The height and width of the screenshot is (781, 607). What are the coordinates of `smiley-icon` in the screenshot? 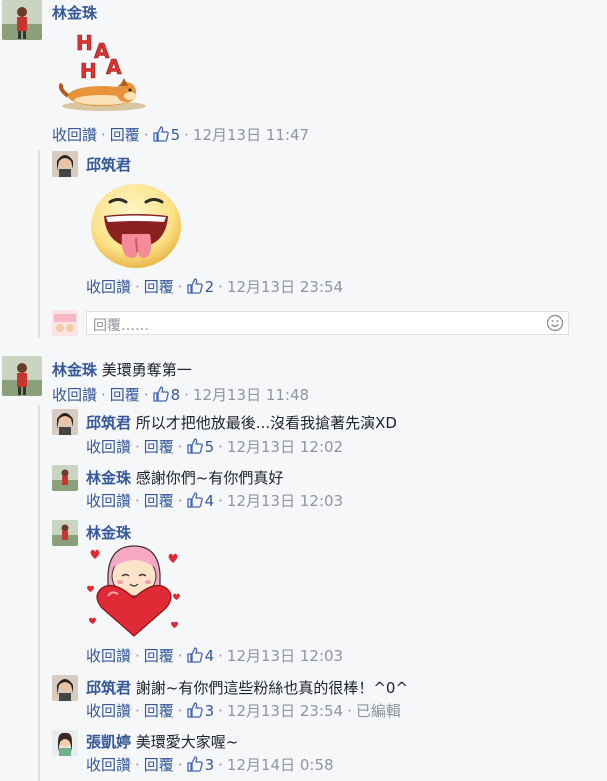 It's located at (555, 325).